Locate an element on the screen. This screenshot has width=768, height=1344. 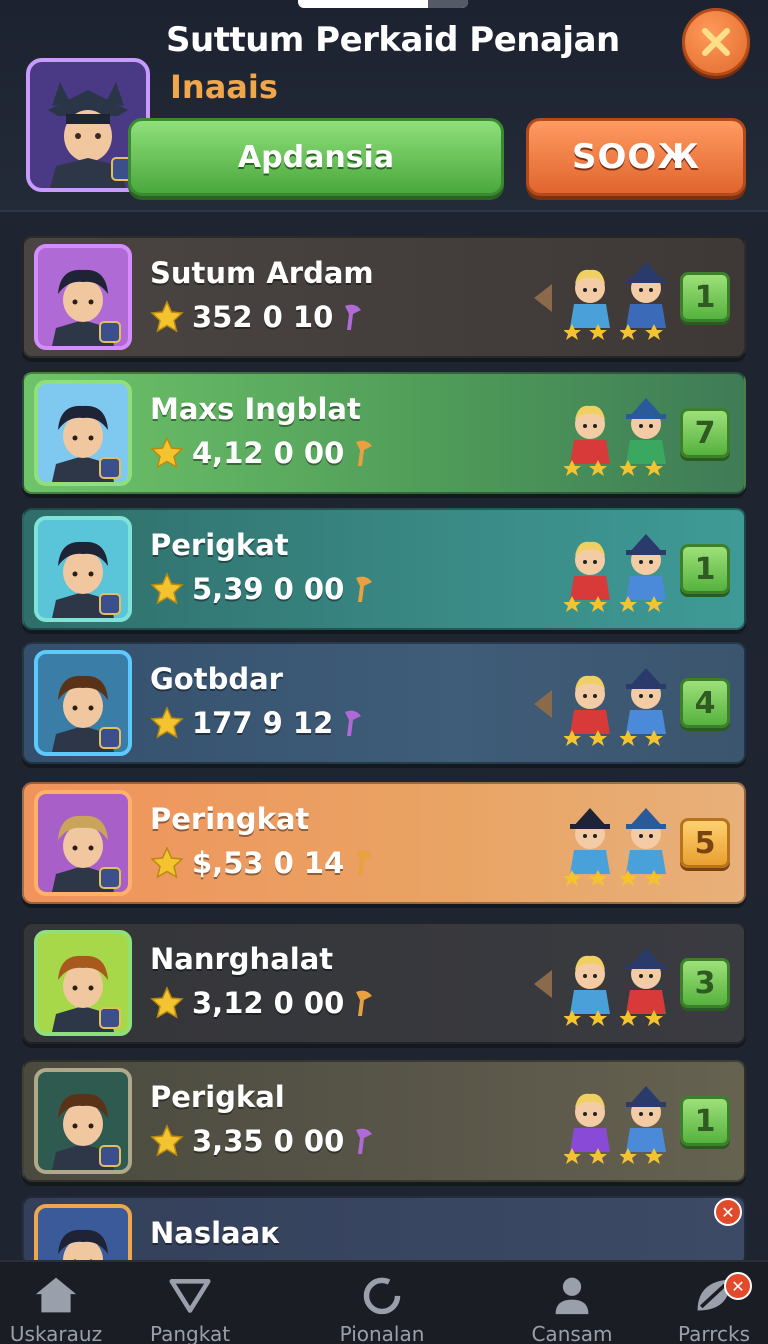
leaderboard-row: Naslaaк ✕ is located at coordinates (384, 1231).